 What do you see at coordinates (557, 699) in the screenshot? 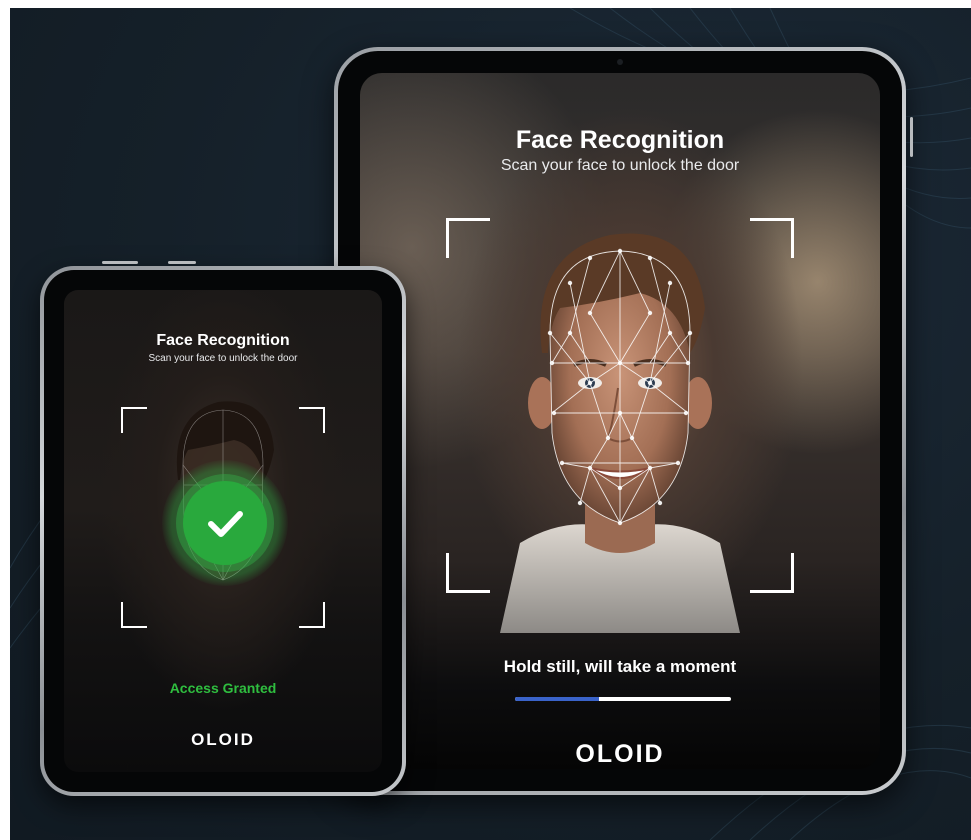
I see `scan-progress-fill` at bounding box center [557, 699].